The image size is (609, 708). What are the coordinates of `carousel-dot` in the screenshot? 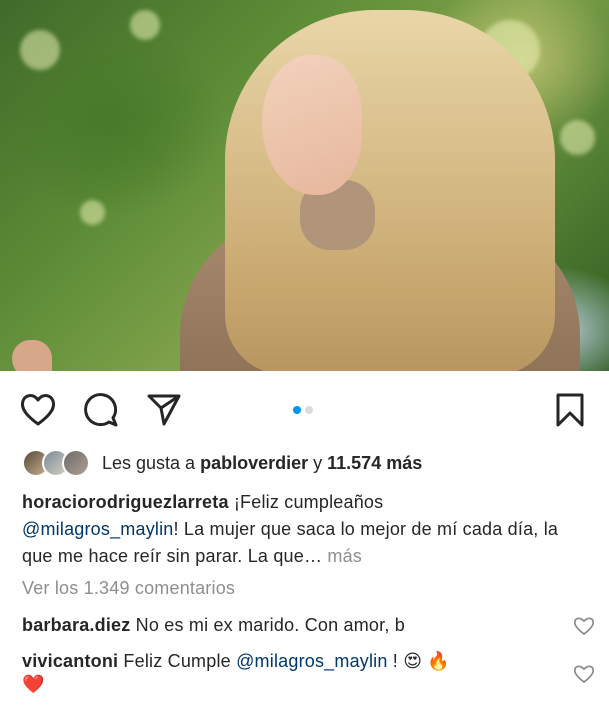 It's located at (309, 410).